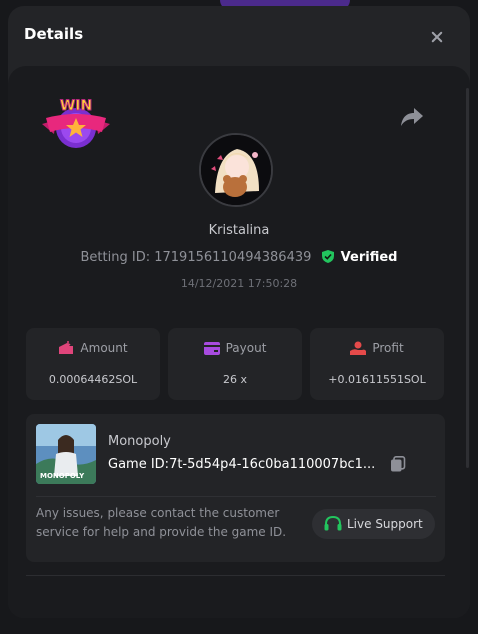 The height and width of the screenshot is (634, 478). Describe the element at coordinates (115, 257) in the screenshot. I see `betting-id-label: Betting ID:` at that location.